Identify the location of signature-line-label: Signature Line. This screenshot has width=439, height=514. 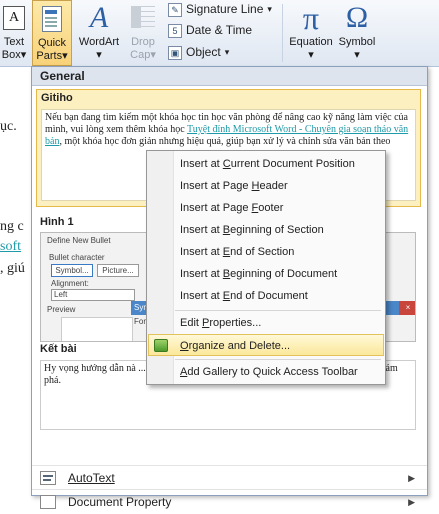
(225, 9).